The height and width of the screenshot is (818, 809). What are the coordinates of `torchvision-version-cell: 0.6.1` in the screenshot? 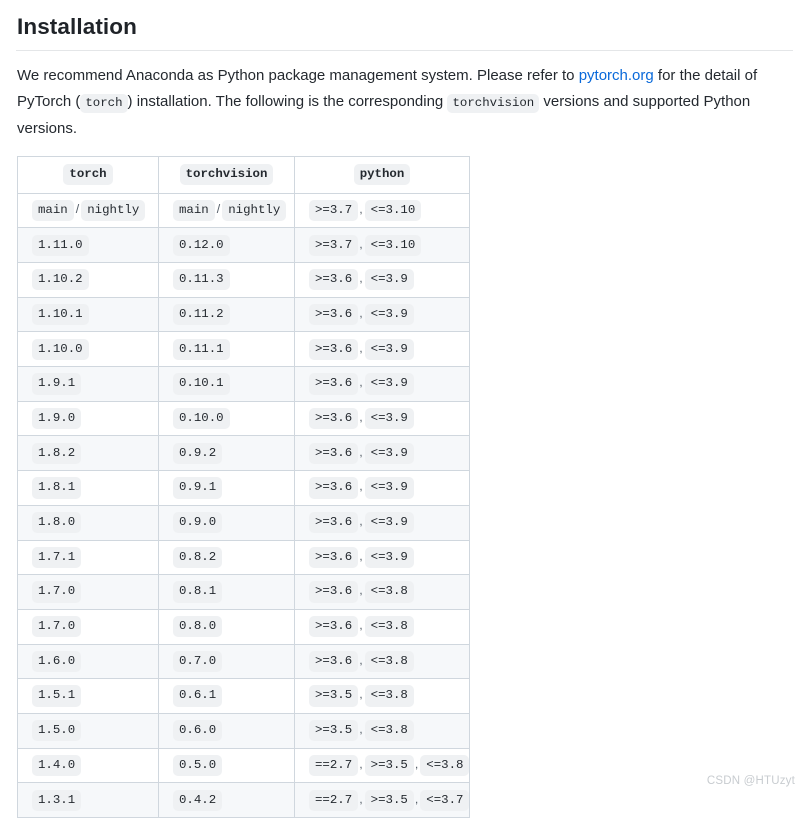 It's located at (226, 696).